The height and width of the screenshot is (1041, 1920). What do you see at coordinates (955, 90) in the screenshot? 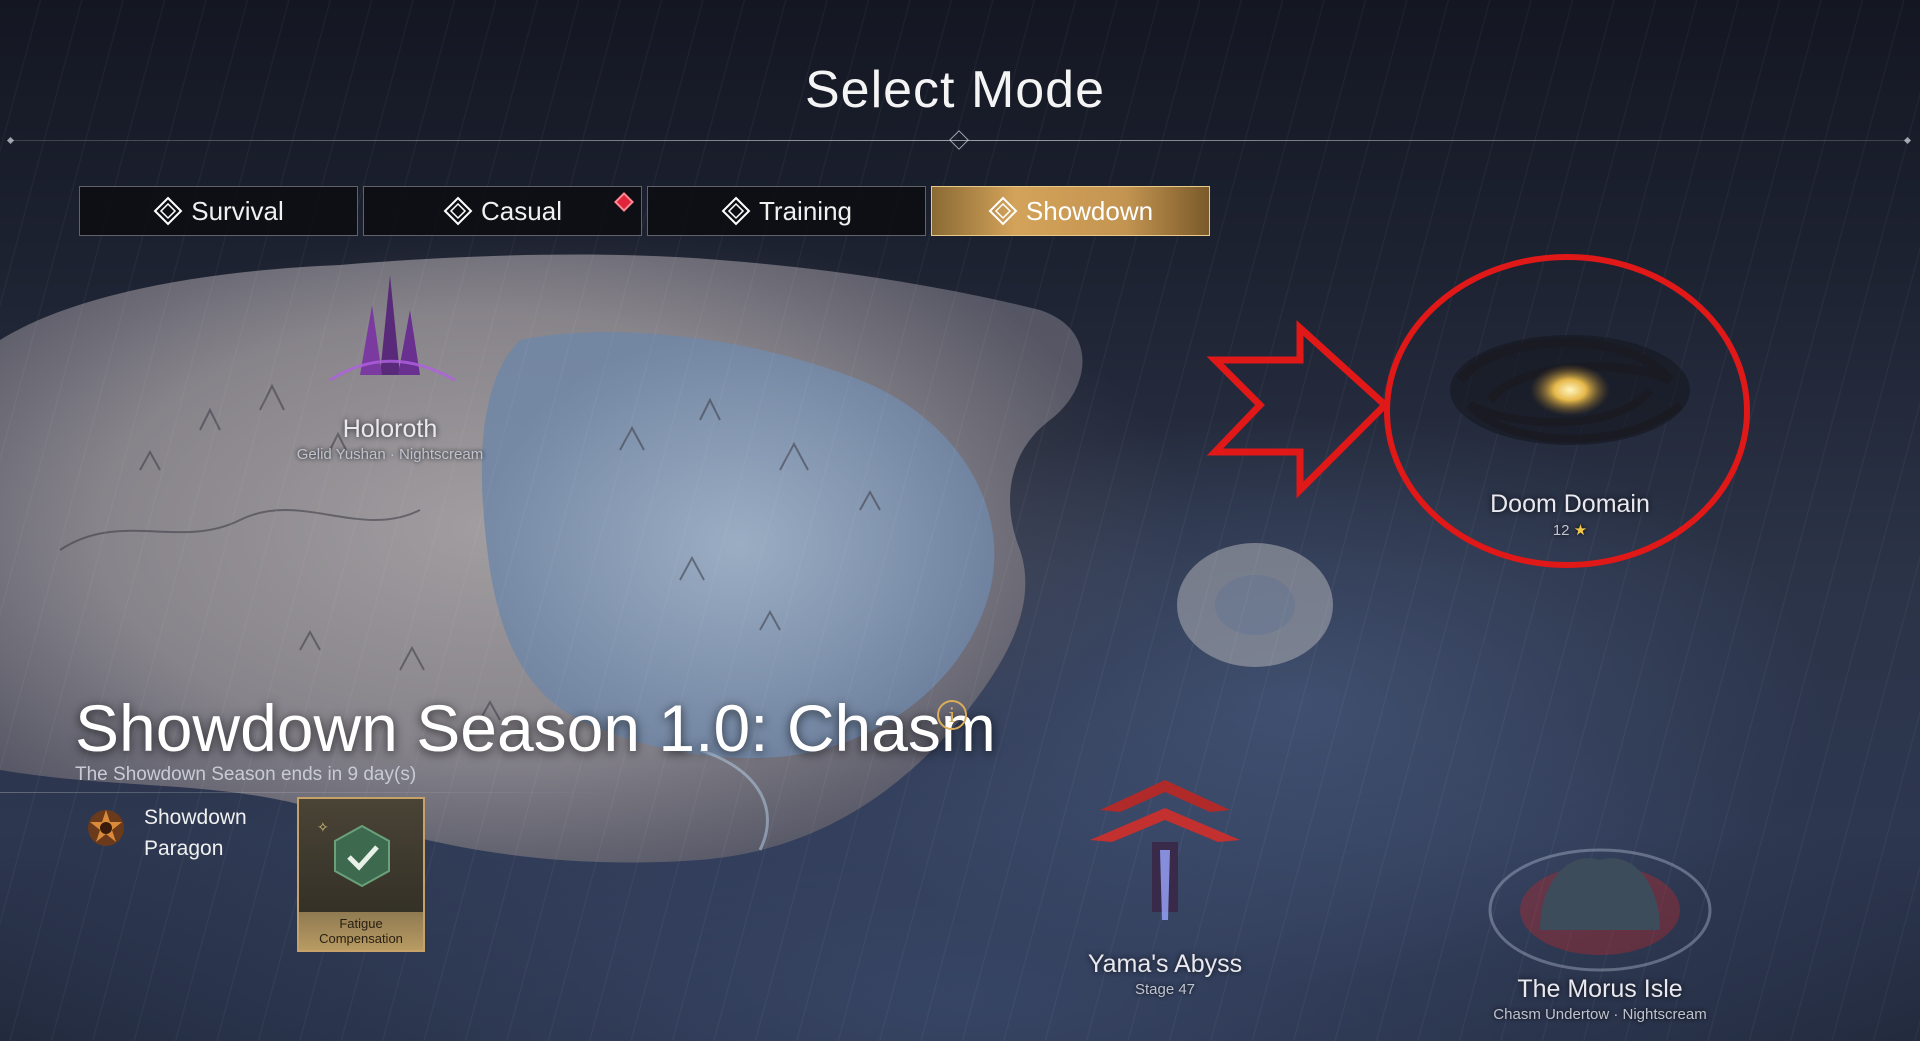
I see `page-title: Select Mode` at bounding box center [955, 90].